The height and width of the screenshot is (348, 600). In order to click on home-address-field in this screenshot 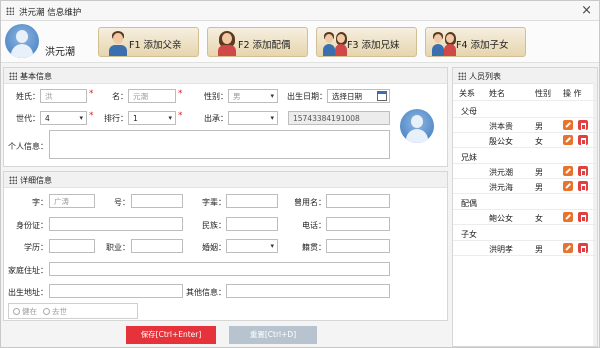, I will do `click(219, 269)`.